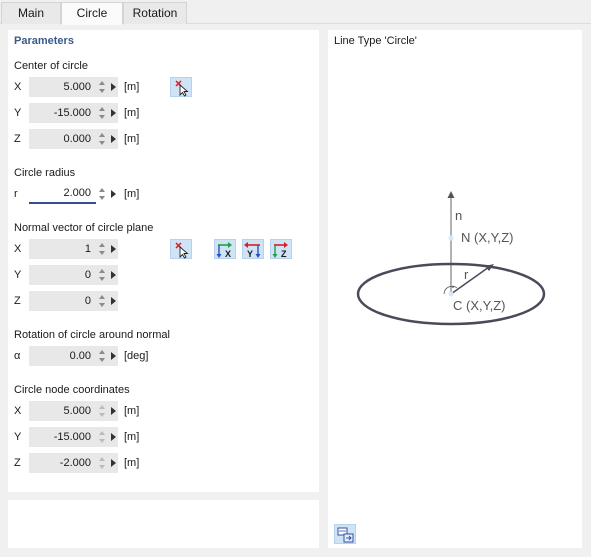 This screenshot has height=557, width=591. What do you see at coordinates (132, 87) in the screenshot?
I see `center-x-unit: [m]` at bounding box center [132, 87].